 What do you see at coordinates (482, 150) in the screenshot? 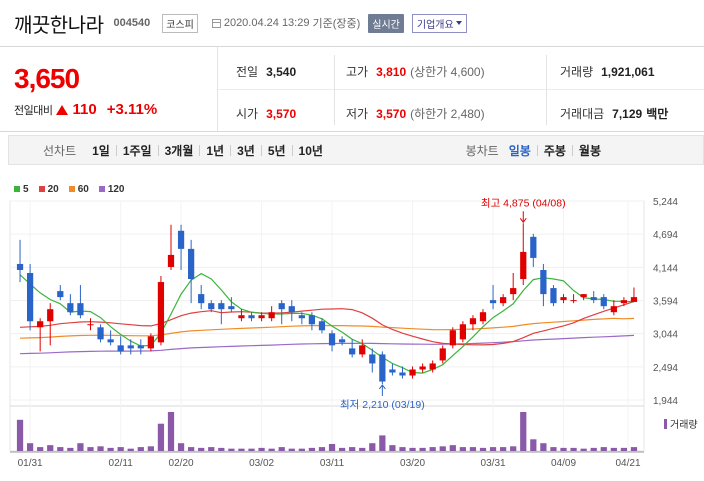
I see `candle-chart-label: 봉차트` at bounding box center [482, 150].